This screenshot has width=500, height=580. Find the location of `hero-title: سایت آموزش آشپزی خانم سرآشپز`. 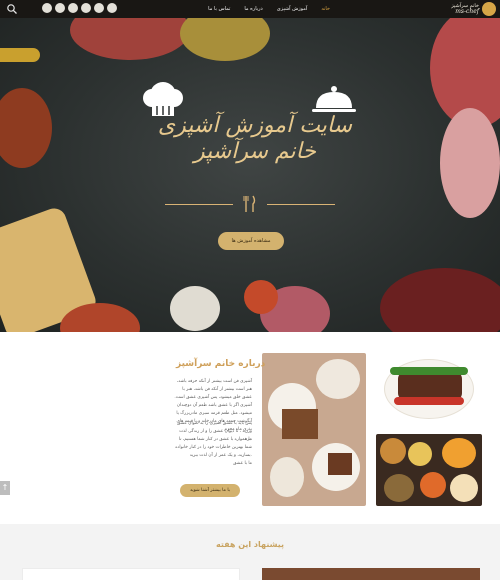

hero-title: سایت آموزش آشپزی خانم سرآشپز is located at coordinates (255, 139).